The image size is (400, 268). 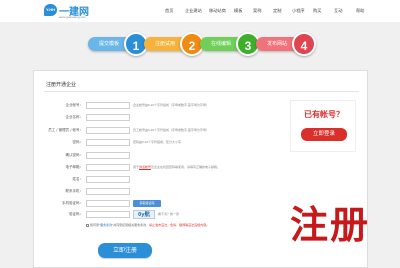 I want to click on nav-item-cases: 案例, so click(x=257, y=11).